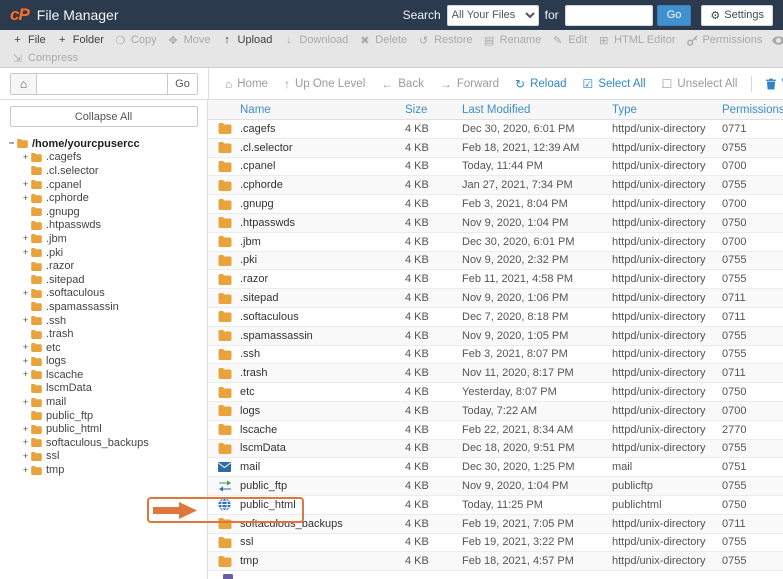 The width and height of the screenshot is (783, 579). Describe the element at coordinates (113, 198) in the screenshot. I see `tree-item--cphorde: + .cphorde` at that location.